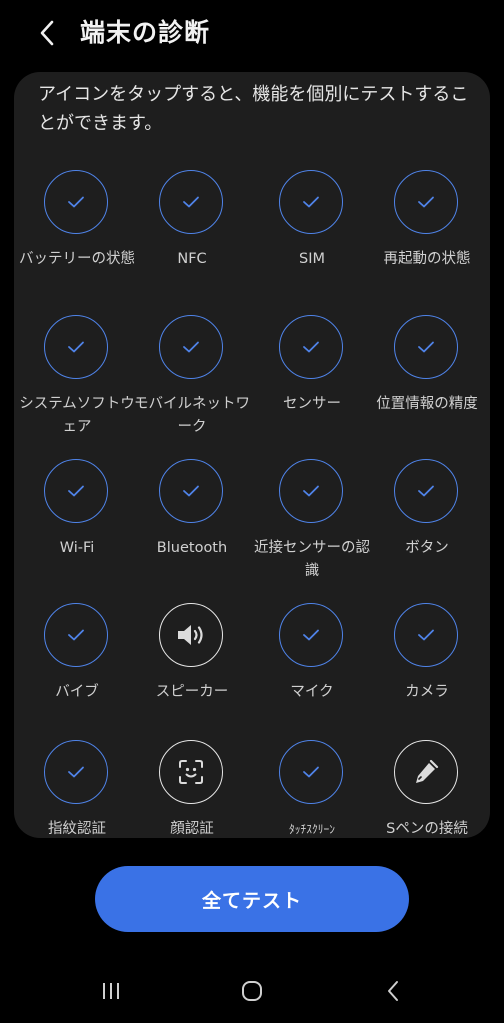 Image resolution: width=504 pixels, height=1023 pixels. Describe the element at coordinates (192, 548) in the screenshot. I see `test-label: Bluetooth` at that location.